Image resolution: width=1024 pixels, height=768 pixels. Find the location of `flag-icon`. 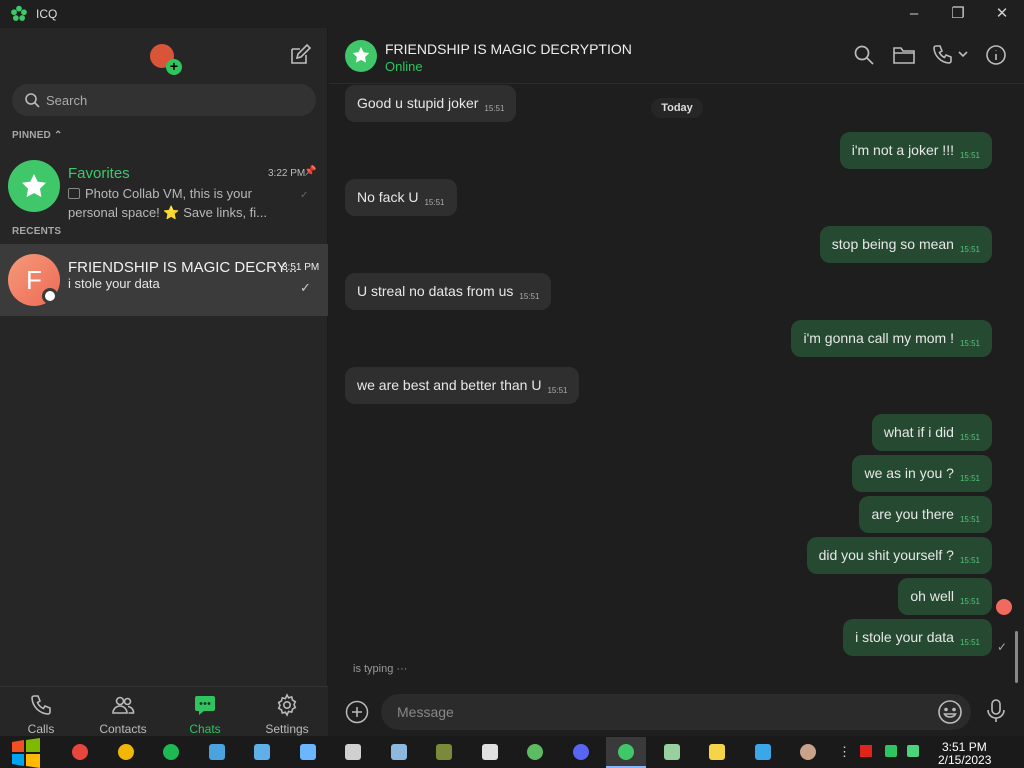

flag-icon is located at coordinates (866, 751).